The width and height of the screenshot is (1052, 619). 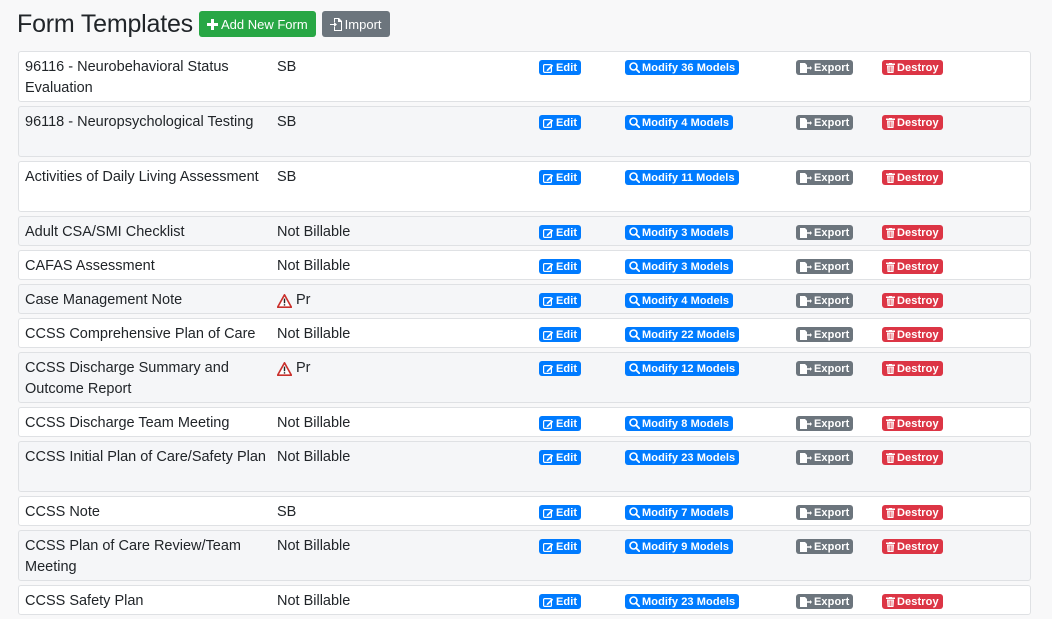 I want to click on modify-models-button: Modify 22 Models, so click(x=682, y=334).